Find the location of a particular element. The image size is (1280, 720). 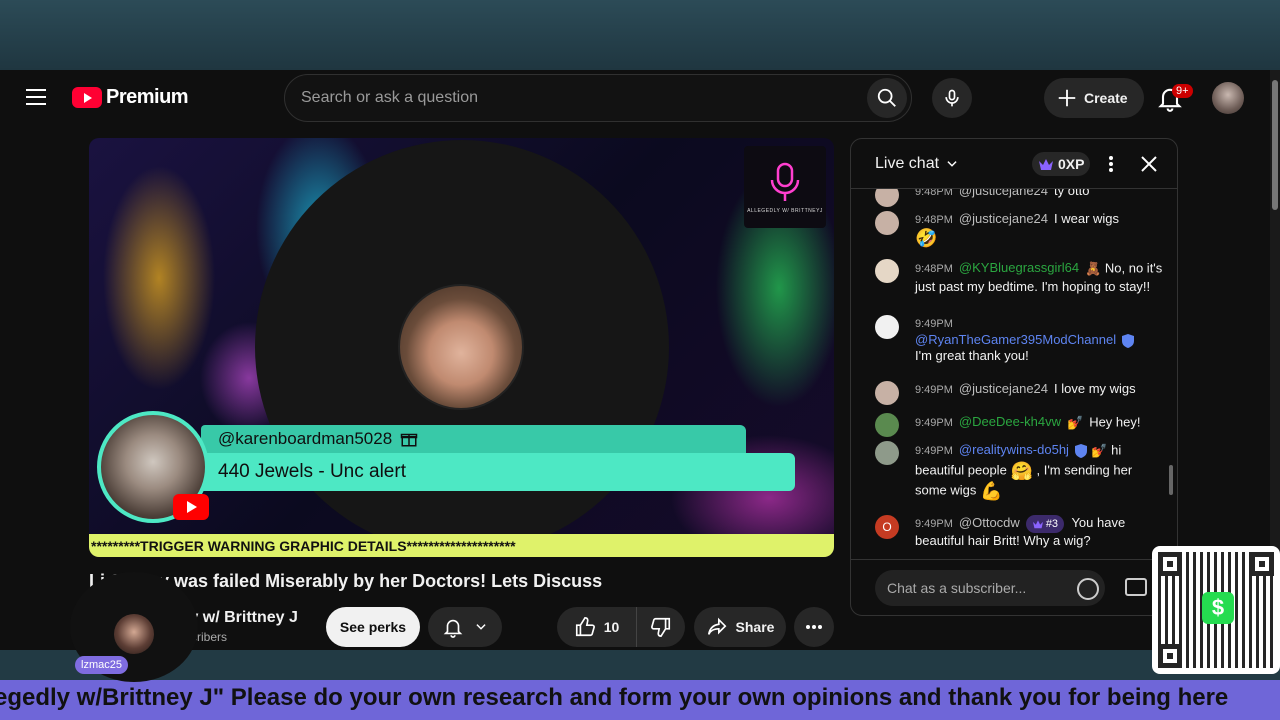

leaderboard-rank: #3 is located at coordinates (1052, 524).